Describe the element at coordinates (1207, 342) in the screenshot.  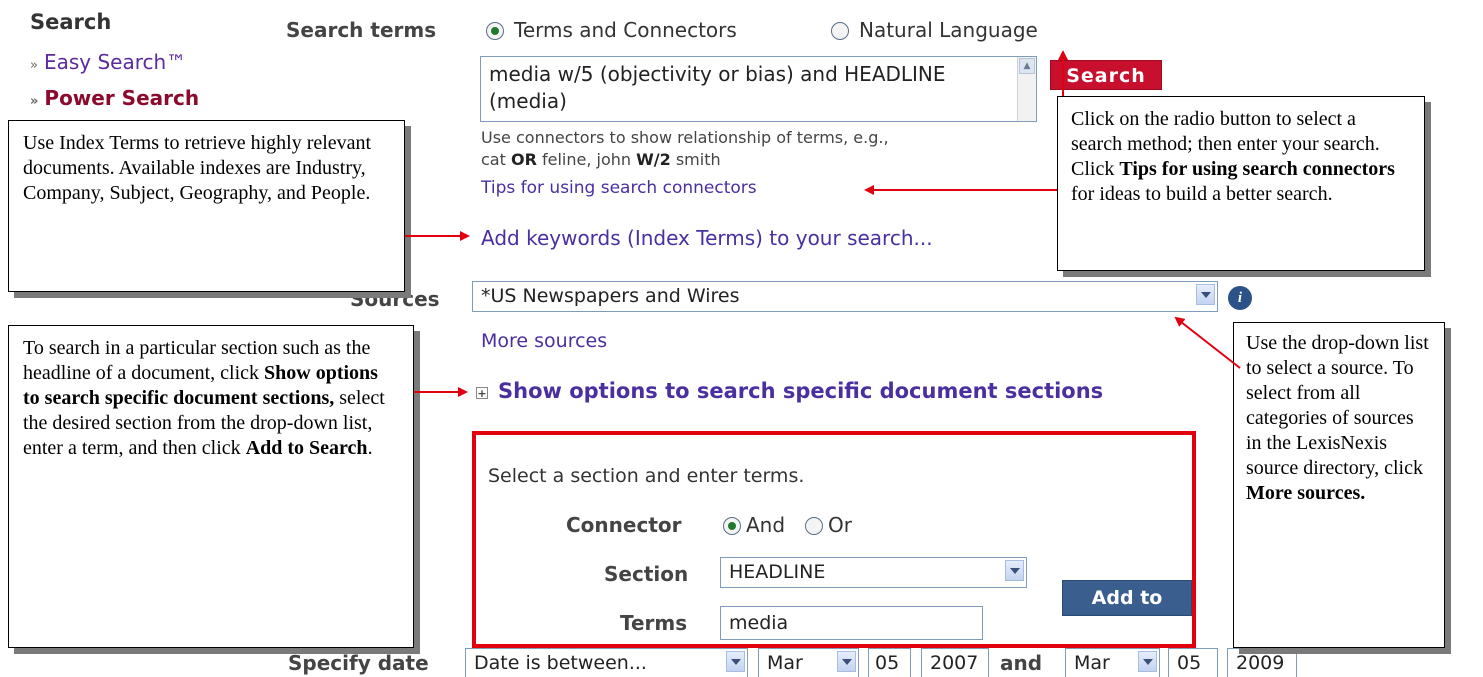
I see `arrow-to-sources-dropdown` at that location.